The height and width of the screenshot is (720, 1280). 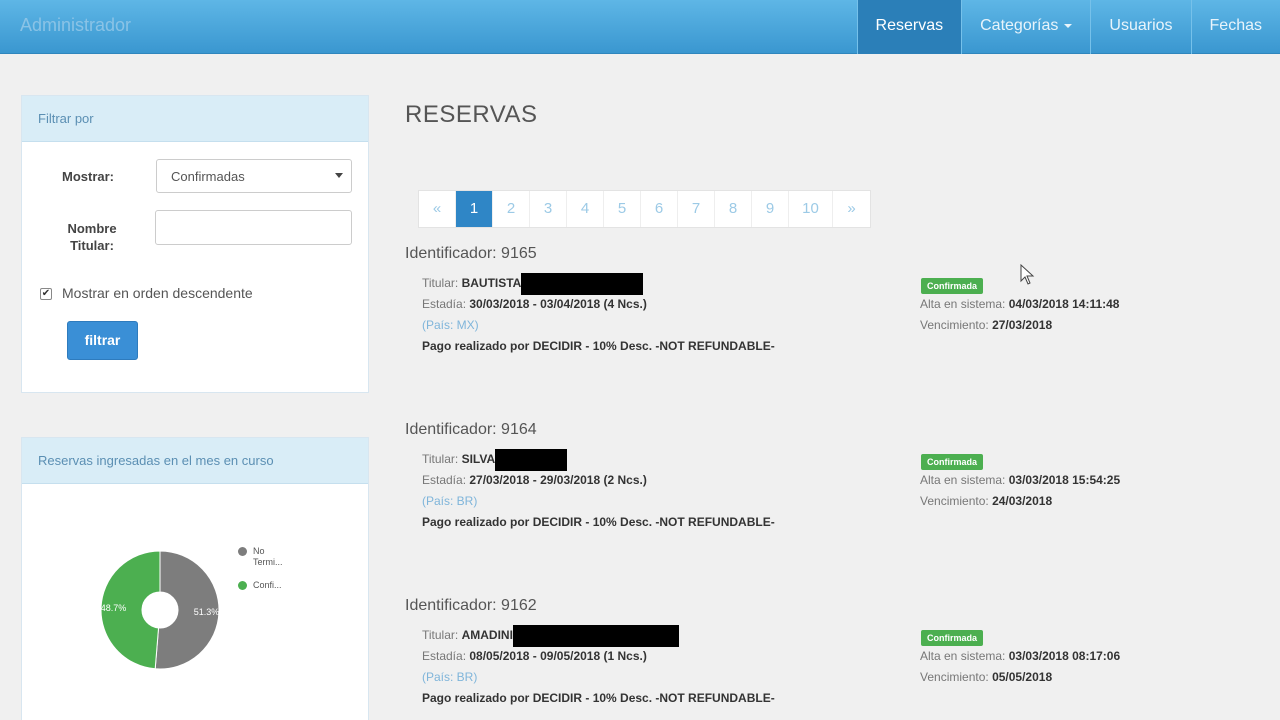 I want to click on caret-down-icon, so click(x=1068, y=25).